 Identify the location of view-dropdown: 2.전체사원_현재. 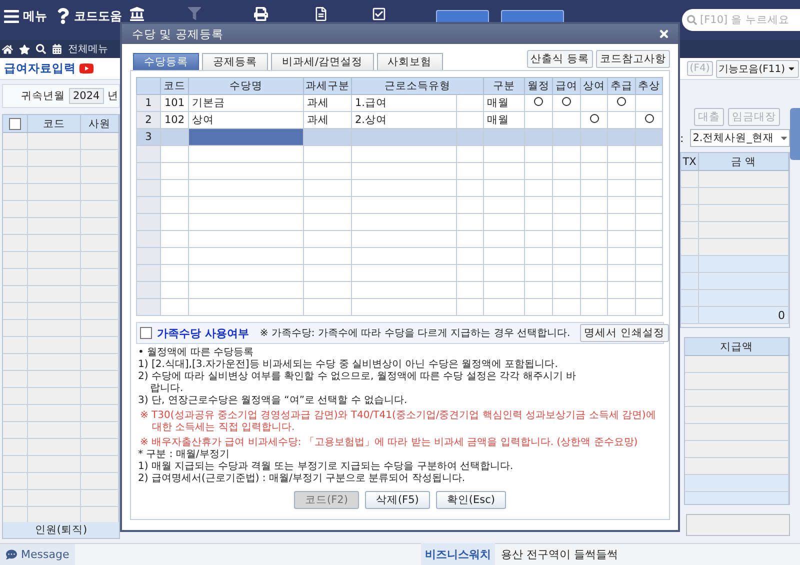
(740, 138).